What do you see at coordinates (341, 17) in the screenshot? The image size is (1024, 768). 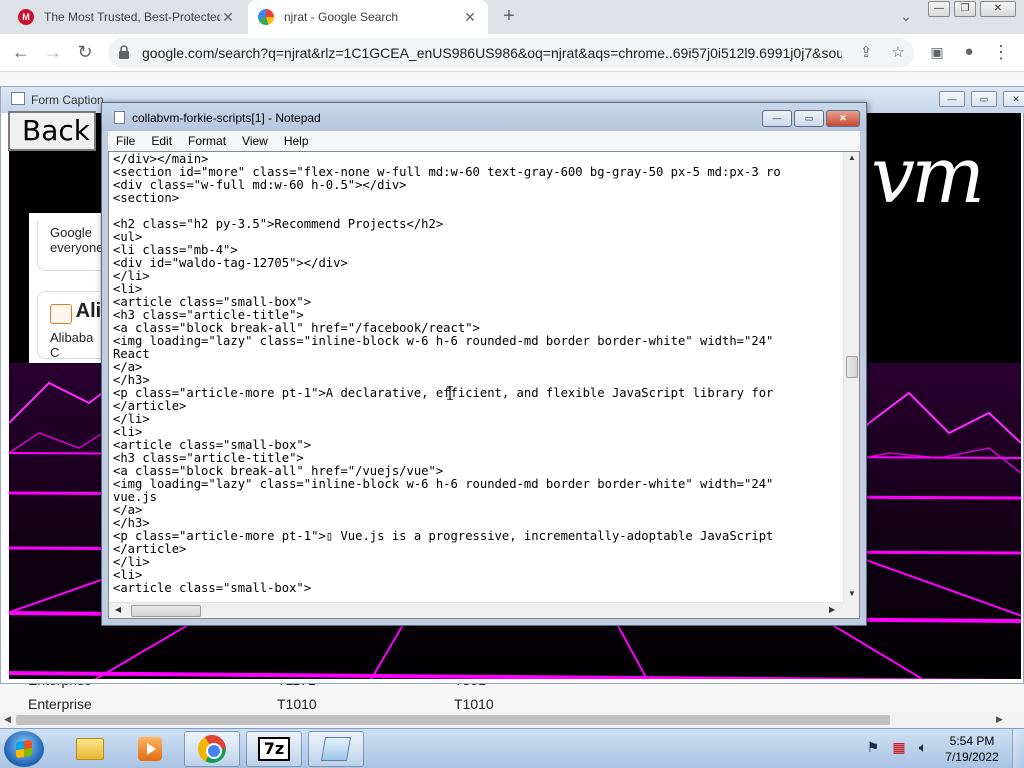 I see `tab-title: njrat - Google Search` at bounding box center [341, 17].